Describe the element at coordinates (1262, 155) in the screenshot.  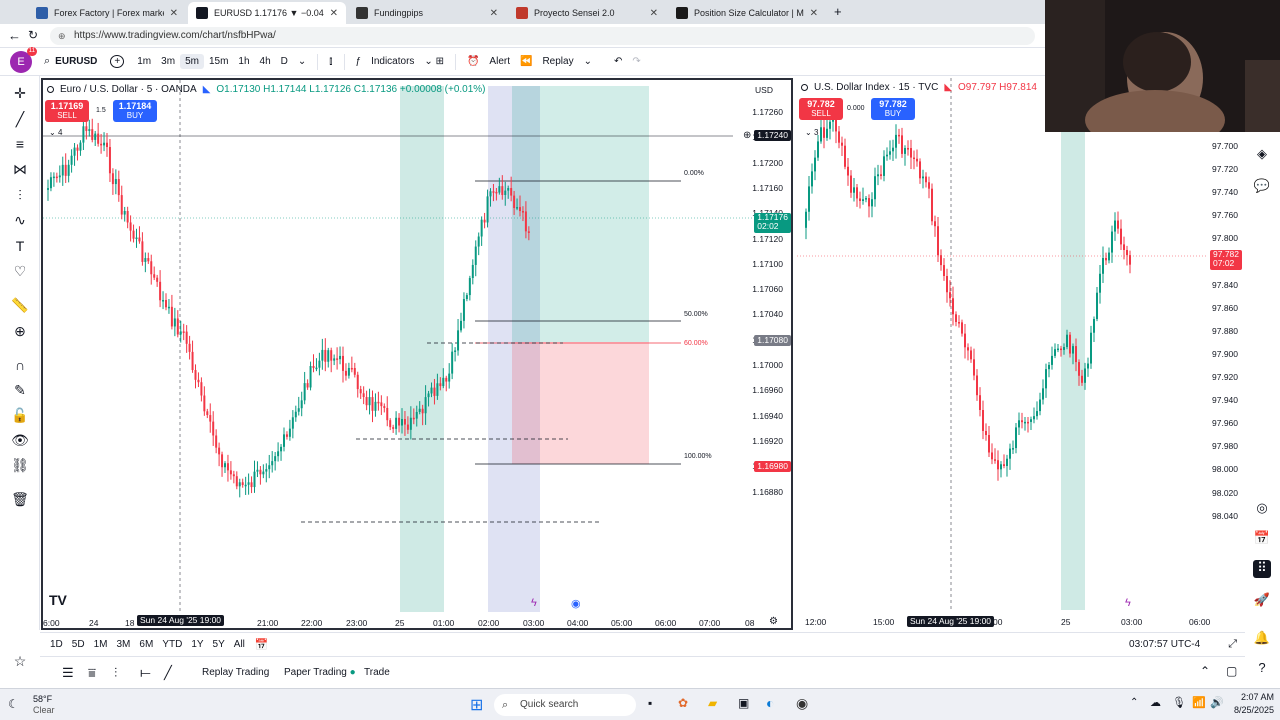
I see `layers-icon: ◈` at that location.